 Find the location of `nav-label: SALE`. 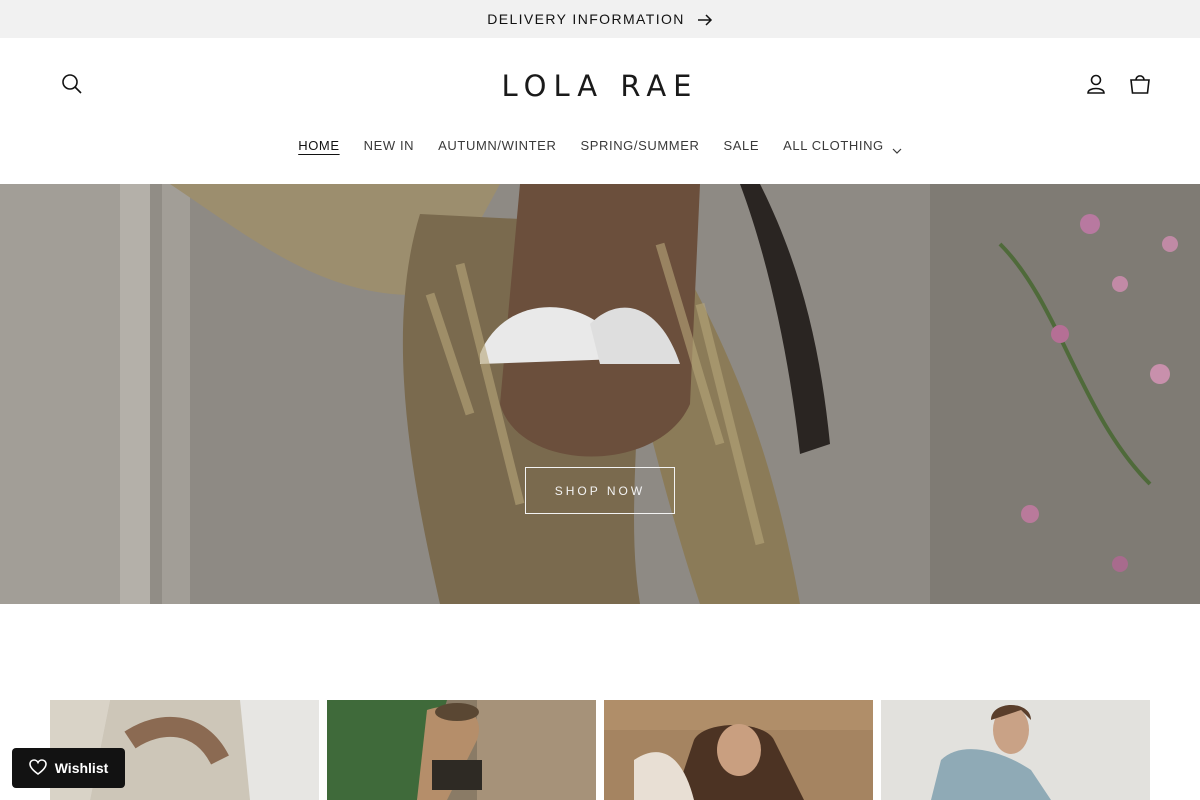

nav-label: SALE is located at coordinates (741, 145).